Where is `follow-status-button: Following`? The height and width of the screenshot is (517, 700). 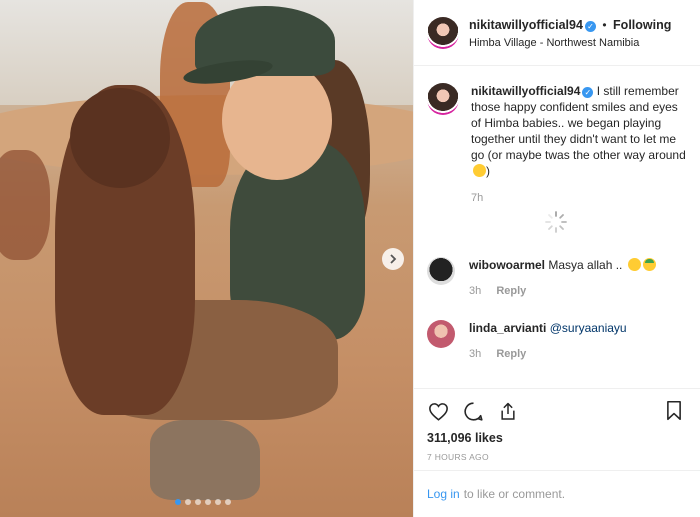 follow-status-button: Following is located at coordinates (642, 25).